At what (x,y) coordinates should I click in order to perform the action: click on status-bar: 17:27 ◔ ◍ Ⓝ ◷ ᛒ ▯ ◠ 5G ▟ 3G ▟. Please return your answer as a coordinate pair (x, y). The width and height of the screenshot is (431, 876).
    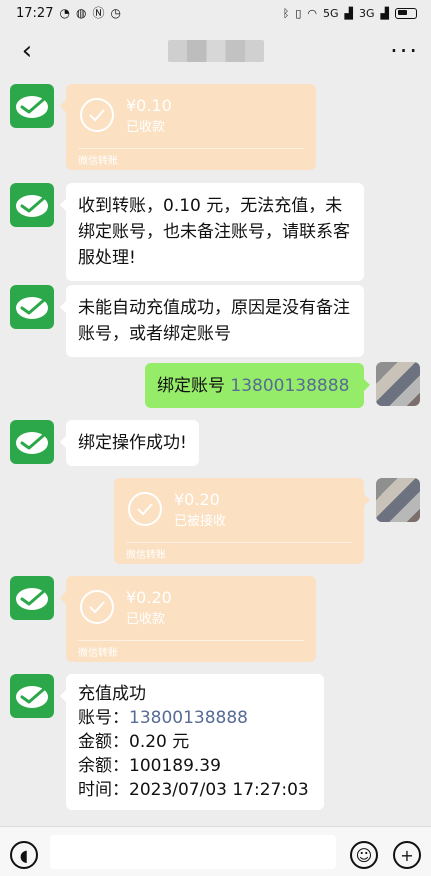
    Looking at the image, I should click on (215, 13).